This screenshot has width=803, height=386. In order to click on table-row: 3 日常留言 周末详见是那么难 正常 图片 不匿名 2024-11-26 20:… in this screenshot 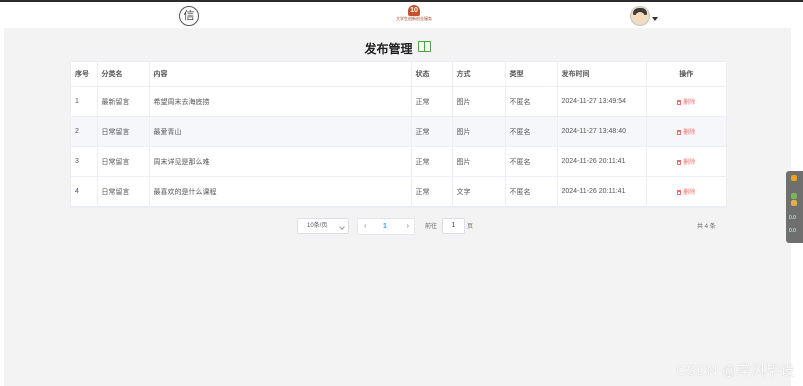, I will do `click(398, 161)`.